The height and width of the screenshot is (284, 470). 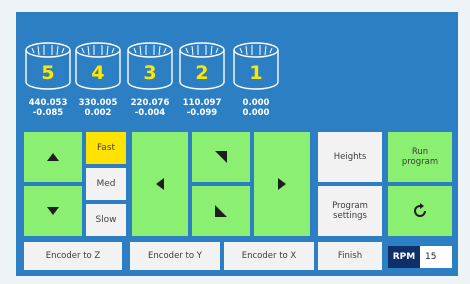 I want to click on coord-secondary: -0.004, so click(x=150, y=113).